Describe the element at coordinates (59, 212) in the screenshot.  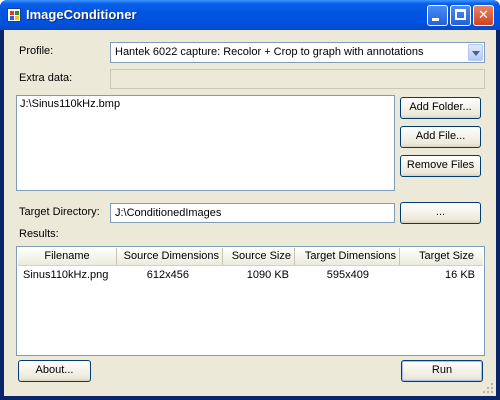
I see `target-directory-label: Target Directory:` at that location.